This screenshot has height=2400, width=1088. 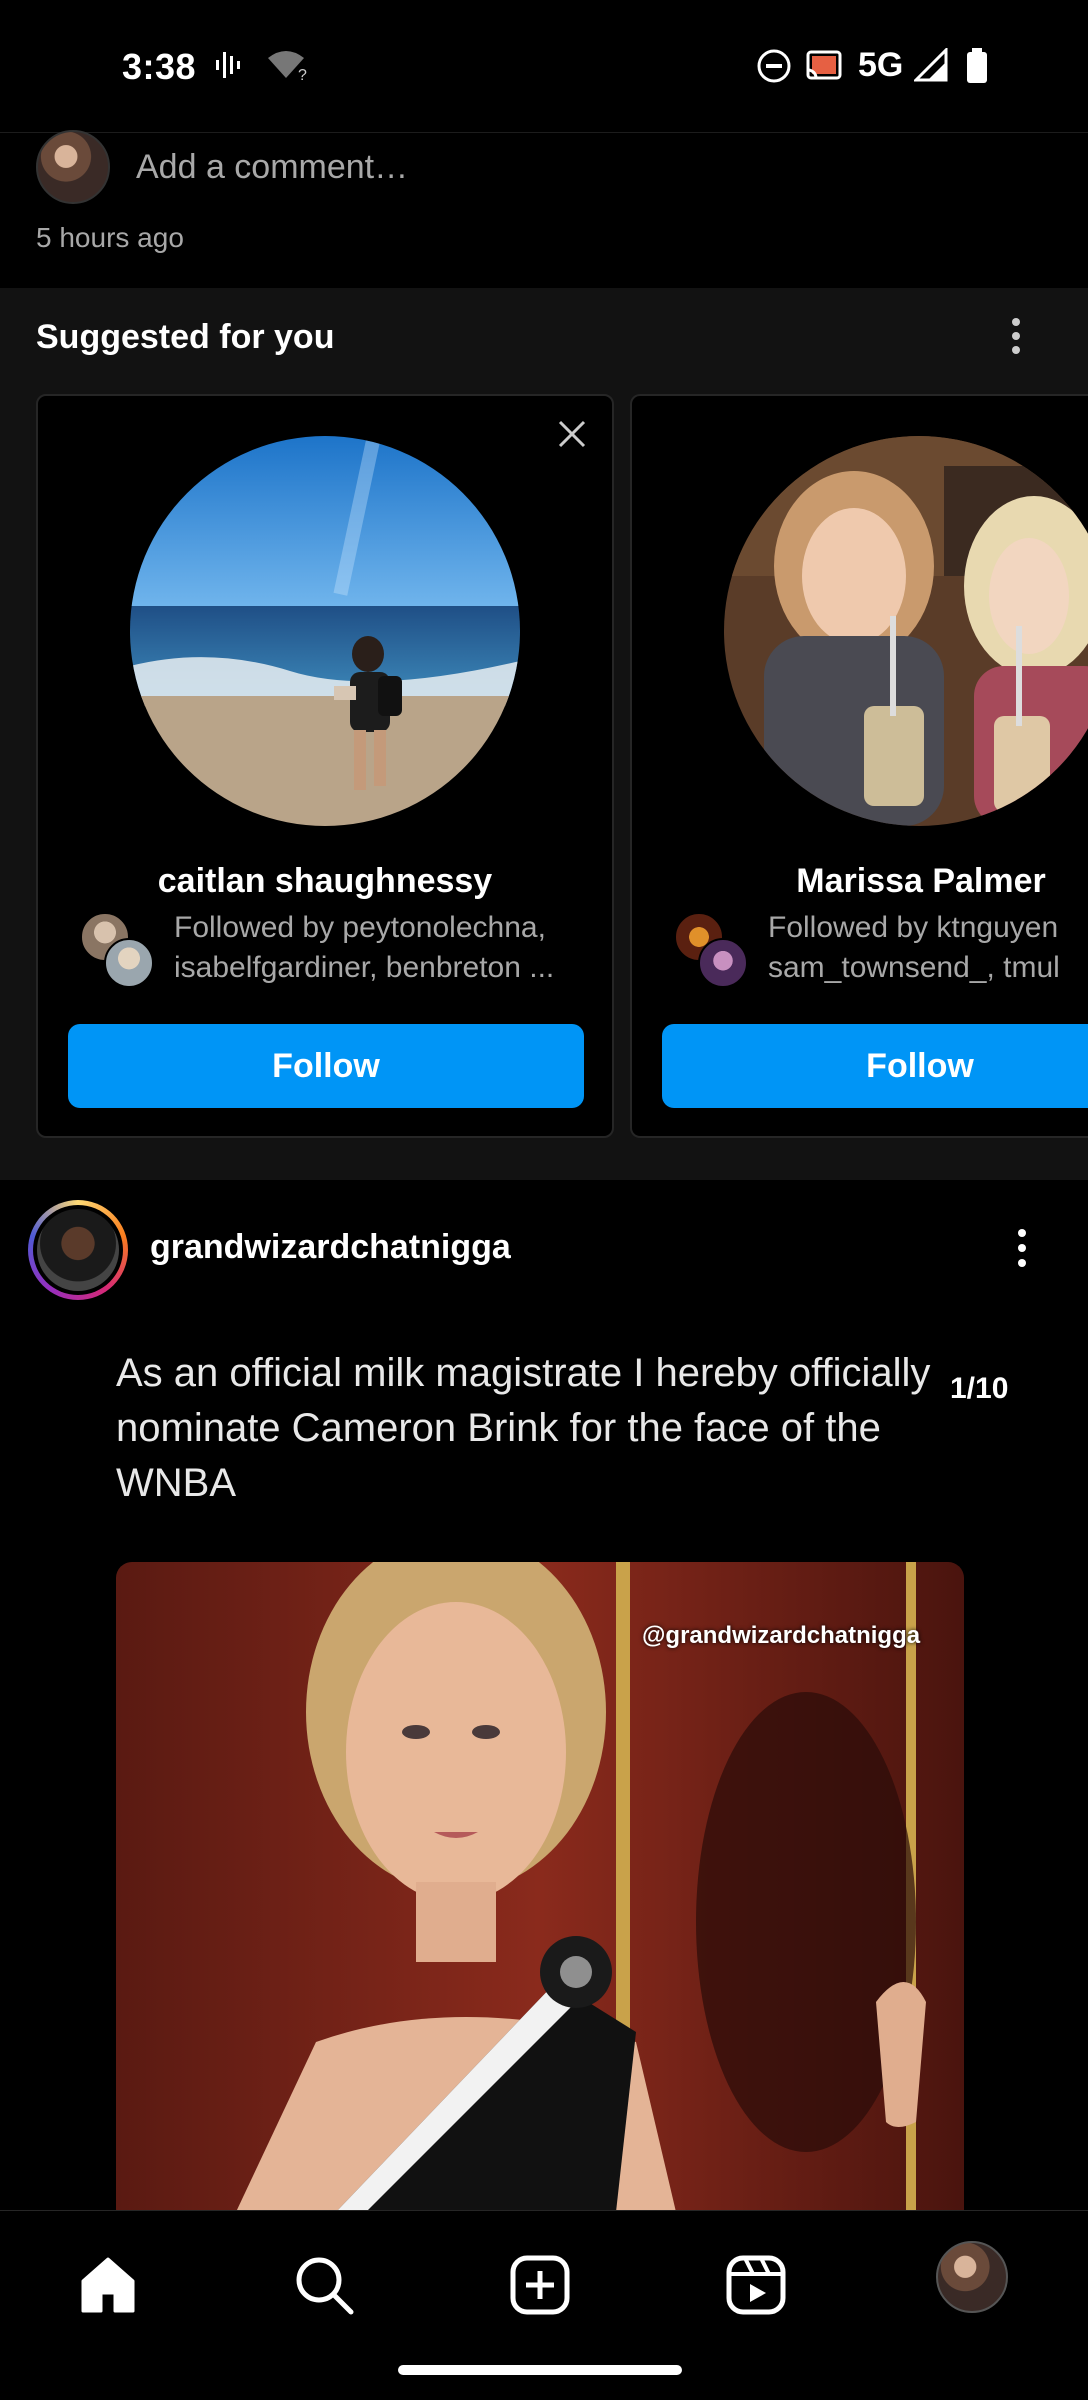 I want to click on post-more-icon, so click(x=1022, y=1248).